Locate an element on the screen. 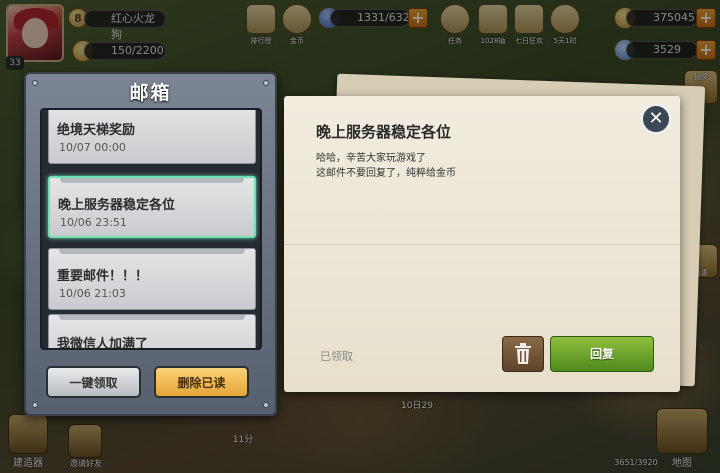 The image size is (720, 473). delete-read-button: 删除已读 is located at coordinates (201, 382).